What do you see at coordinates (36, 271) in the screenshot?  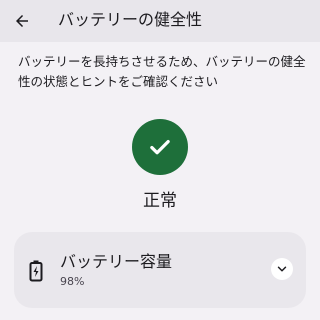 I see `battery-charging-icon` at bounding box center [36, 271].